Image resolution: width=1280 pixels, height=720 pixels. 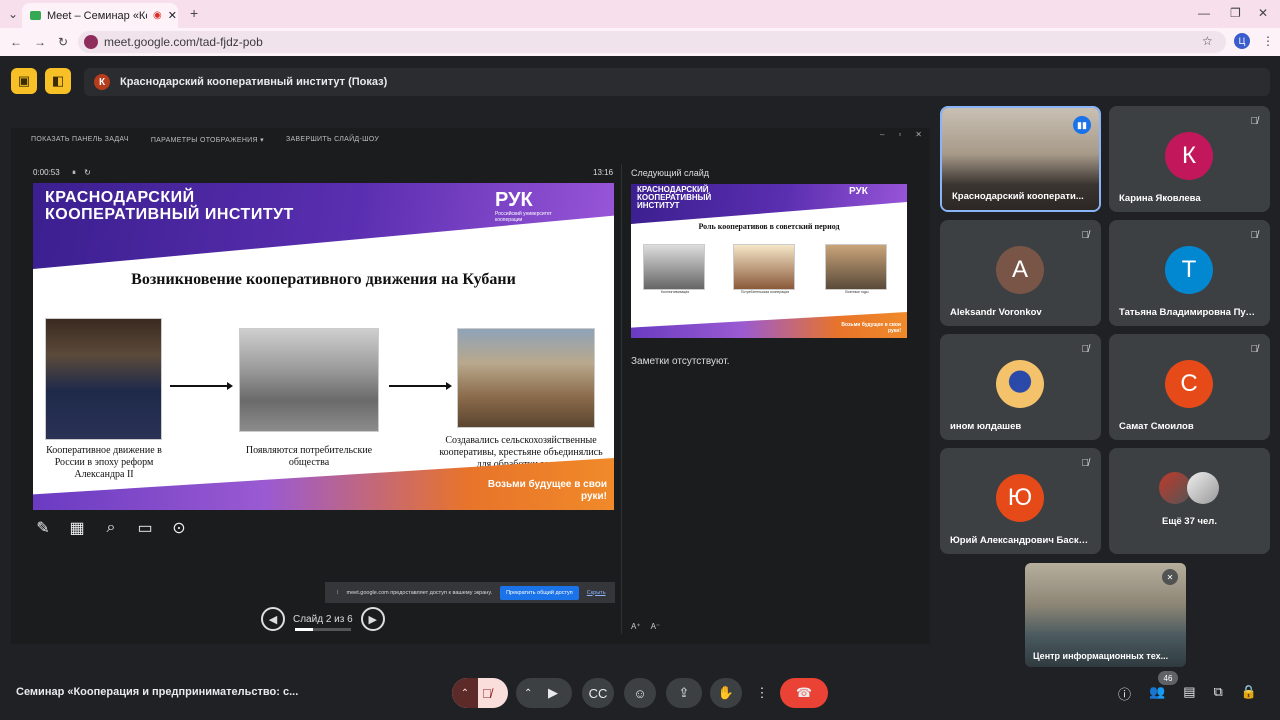 What do you see at coordinates (1156, 426) in the screenshot?
I see `participant-name: Самат Смоилов` at bounding box center [1156, 426].